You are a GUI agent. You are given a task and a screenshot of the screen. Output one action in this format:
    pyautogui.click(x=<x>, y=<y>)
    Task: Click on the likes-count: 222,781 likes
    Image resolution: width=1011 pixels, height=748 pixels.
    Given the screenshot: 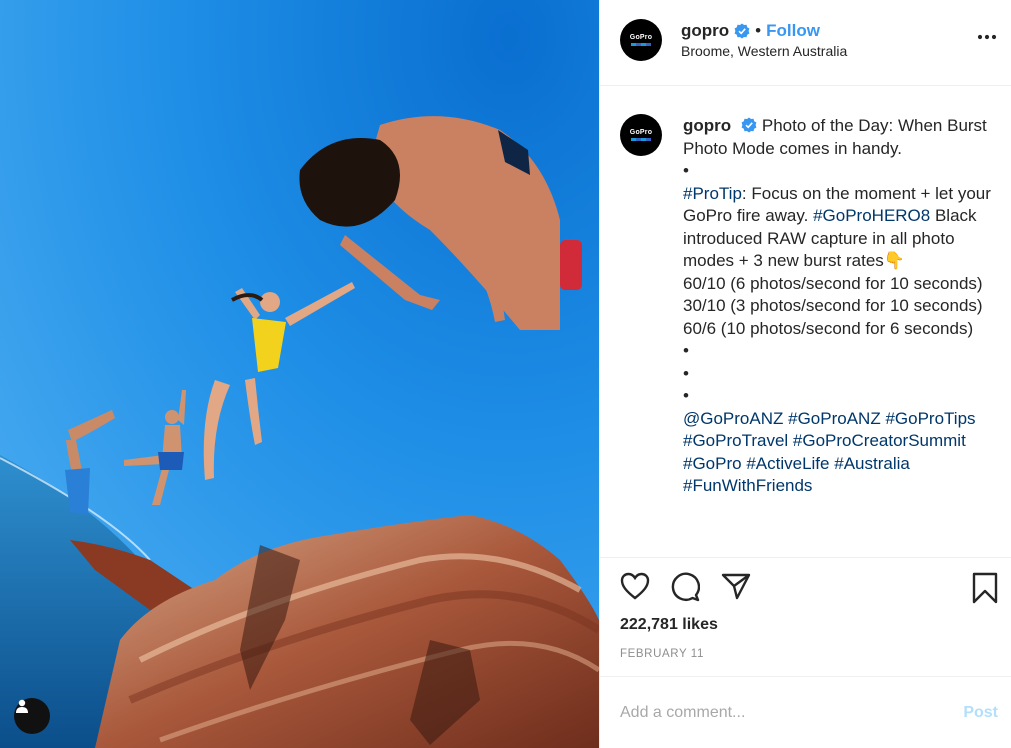 What is the action you would take?
    pyautogui.click(x=669, y=625)
    